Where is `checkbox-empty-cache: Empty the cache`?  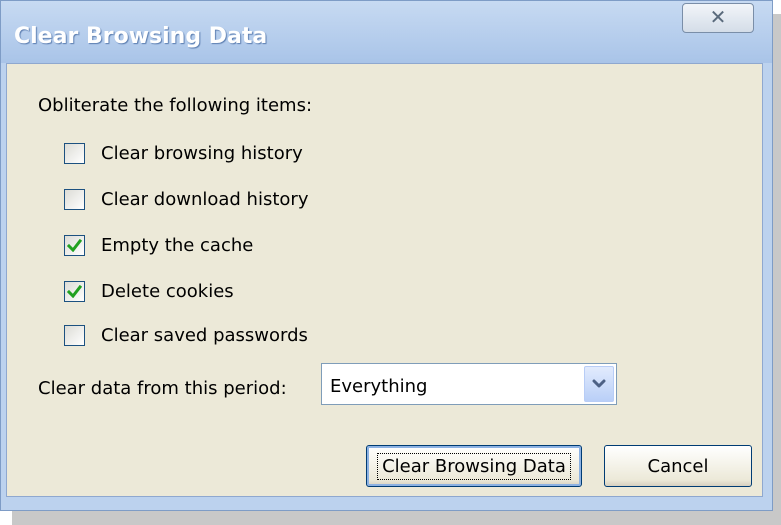
checkbox-empty-cache: Empty the cache is located at coordinates (158, 245).